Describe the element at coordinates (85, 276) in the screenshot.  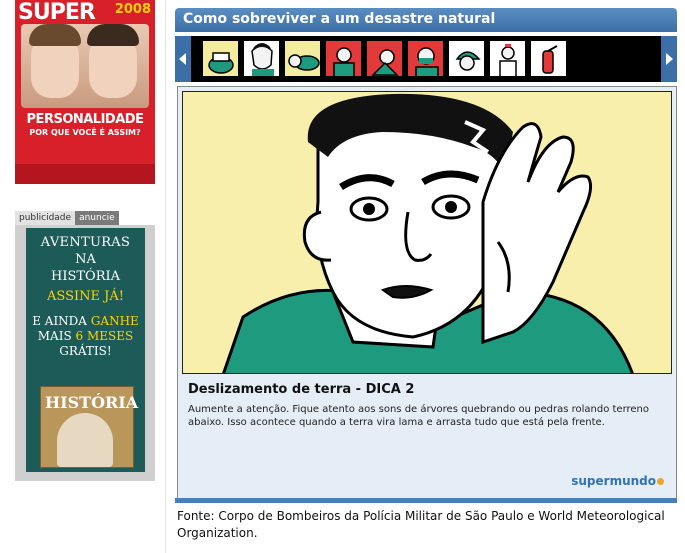
I see `ad-line-3: HISTÓRIA` at that location.